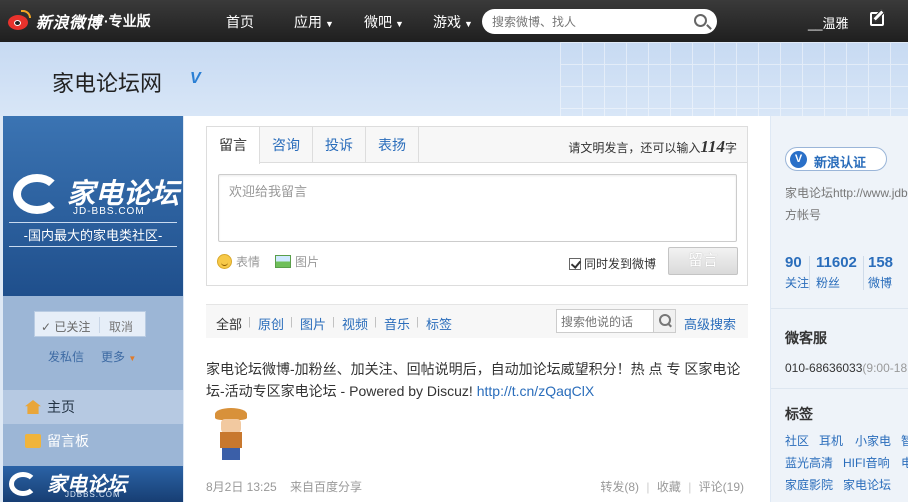 The height and width of the screenshot is (502, 908). I want to click on picture-icon, so click(283, 261).